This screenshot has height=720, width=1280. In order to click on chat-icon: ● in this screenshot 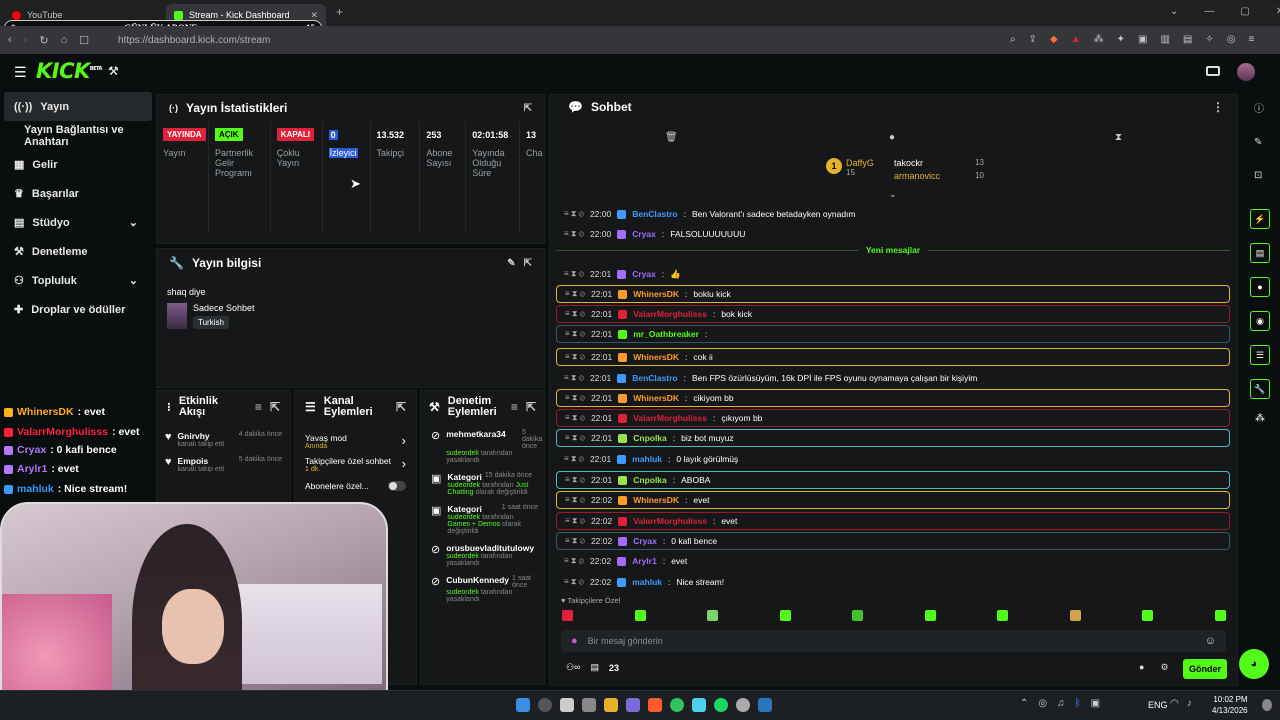, I will do `click(1260, 287)`.